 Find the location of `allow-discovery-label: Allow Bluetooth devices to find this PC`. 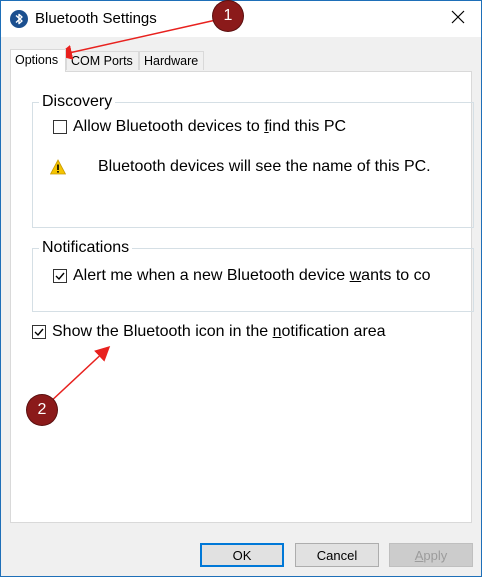

allow-discovery-label: Allow Bluetooth devices to find this PC is located at coordinates (210, 126).